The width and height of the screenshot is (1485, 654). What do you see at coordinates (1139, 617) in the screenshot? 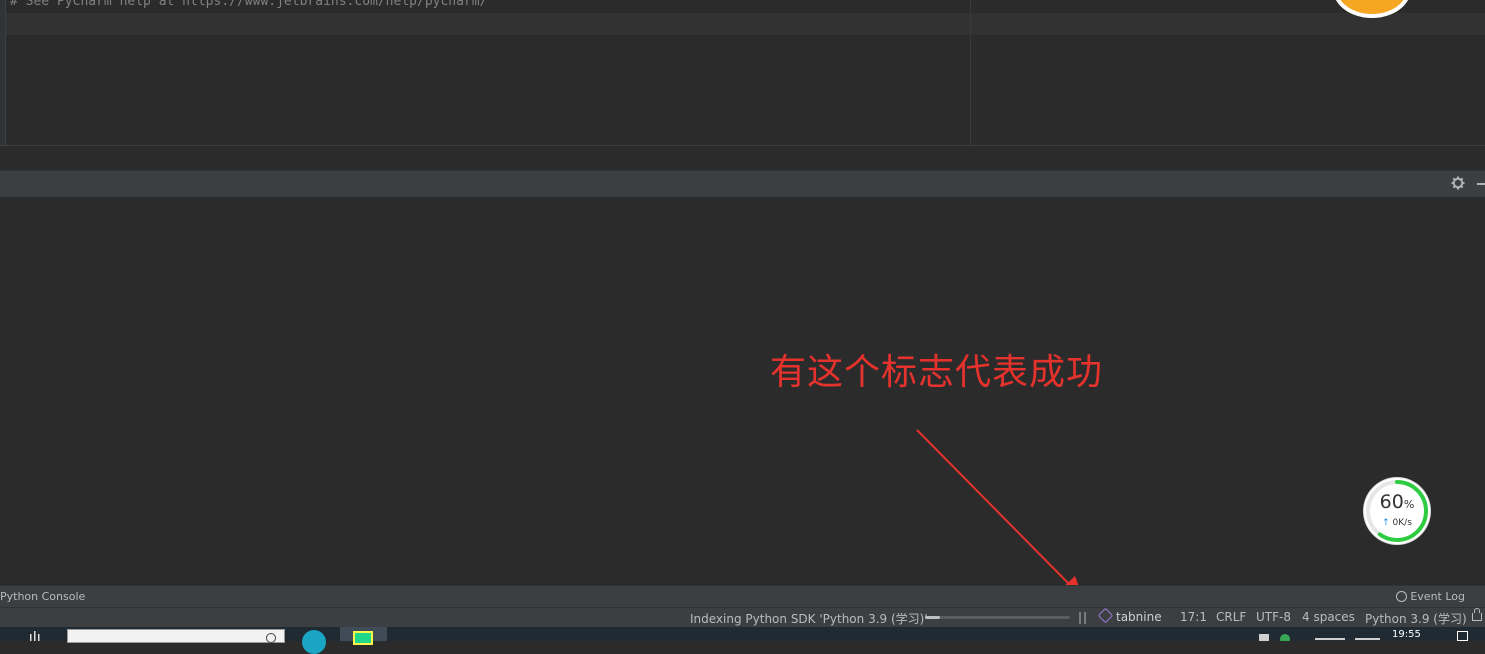
I see `tabnine-label: tabnine` at bounding box center [1139, 617].